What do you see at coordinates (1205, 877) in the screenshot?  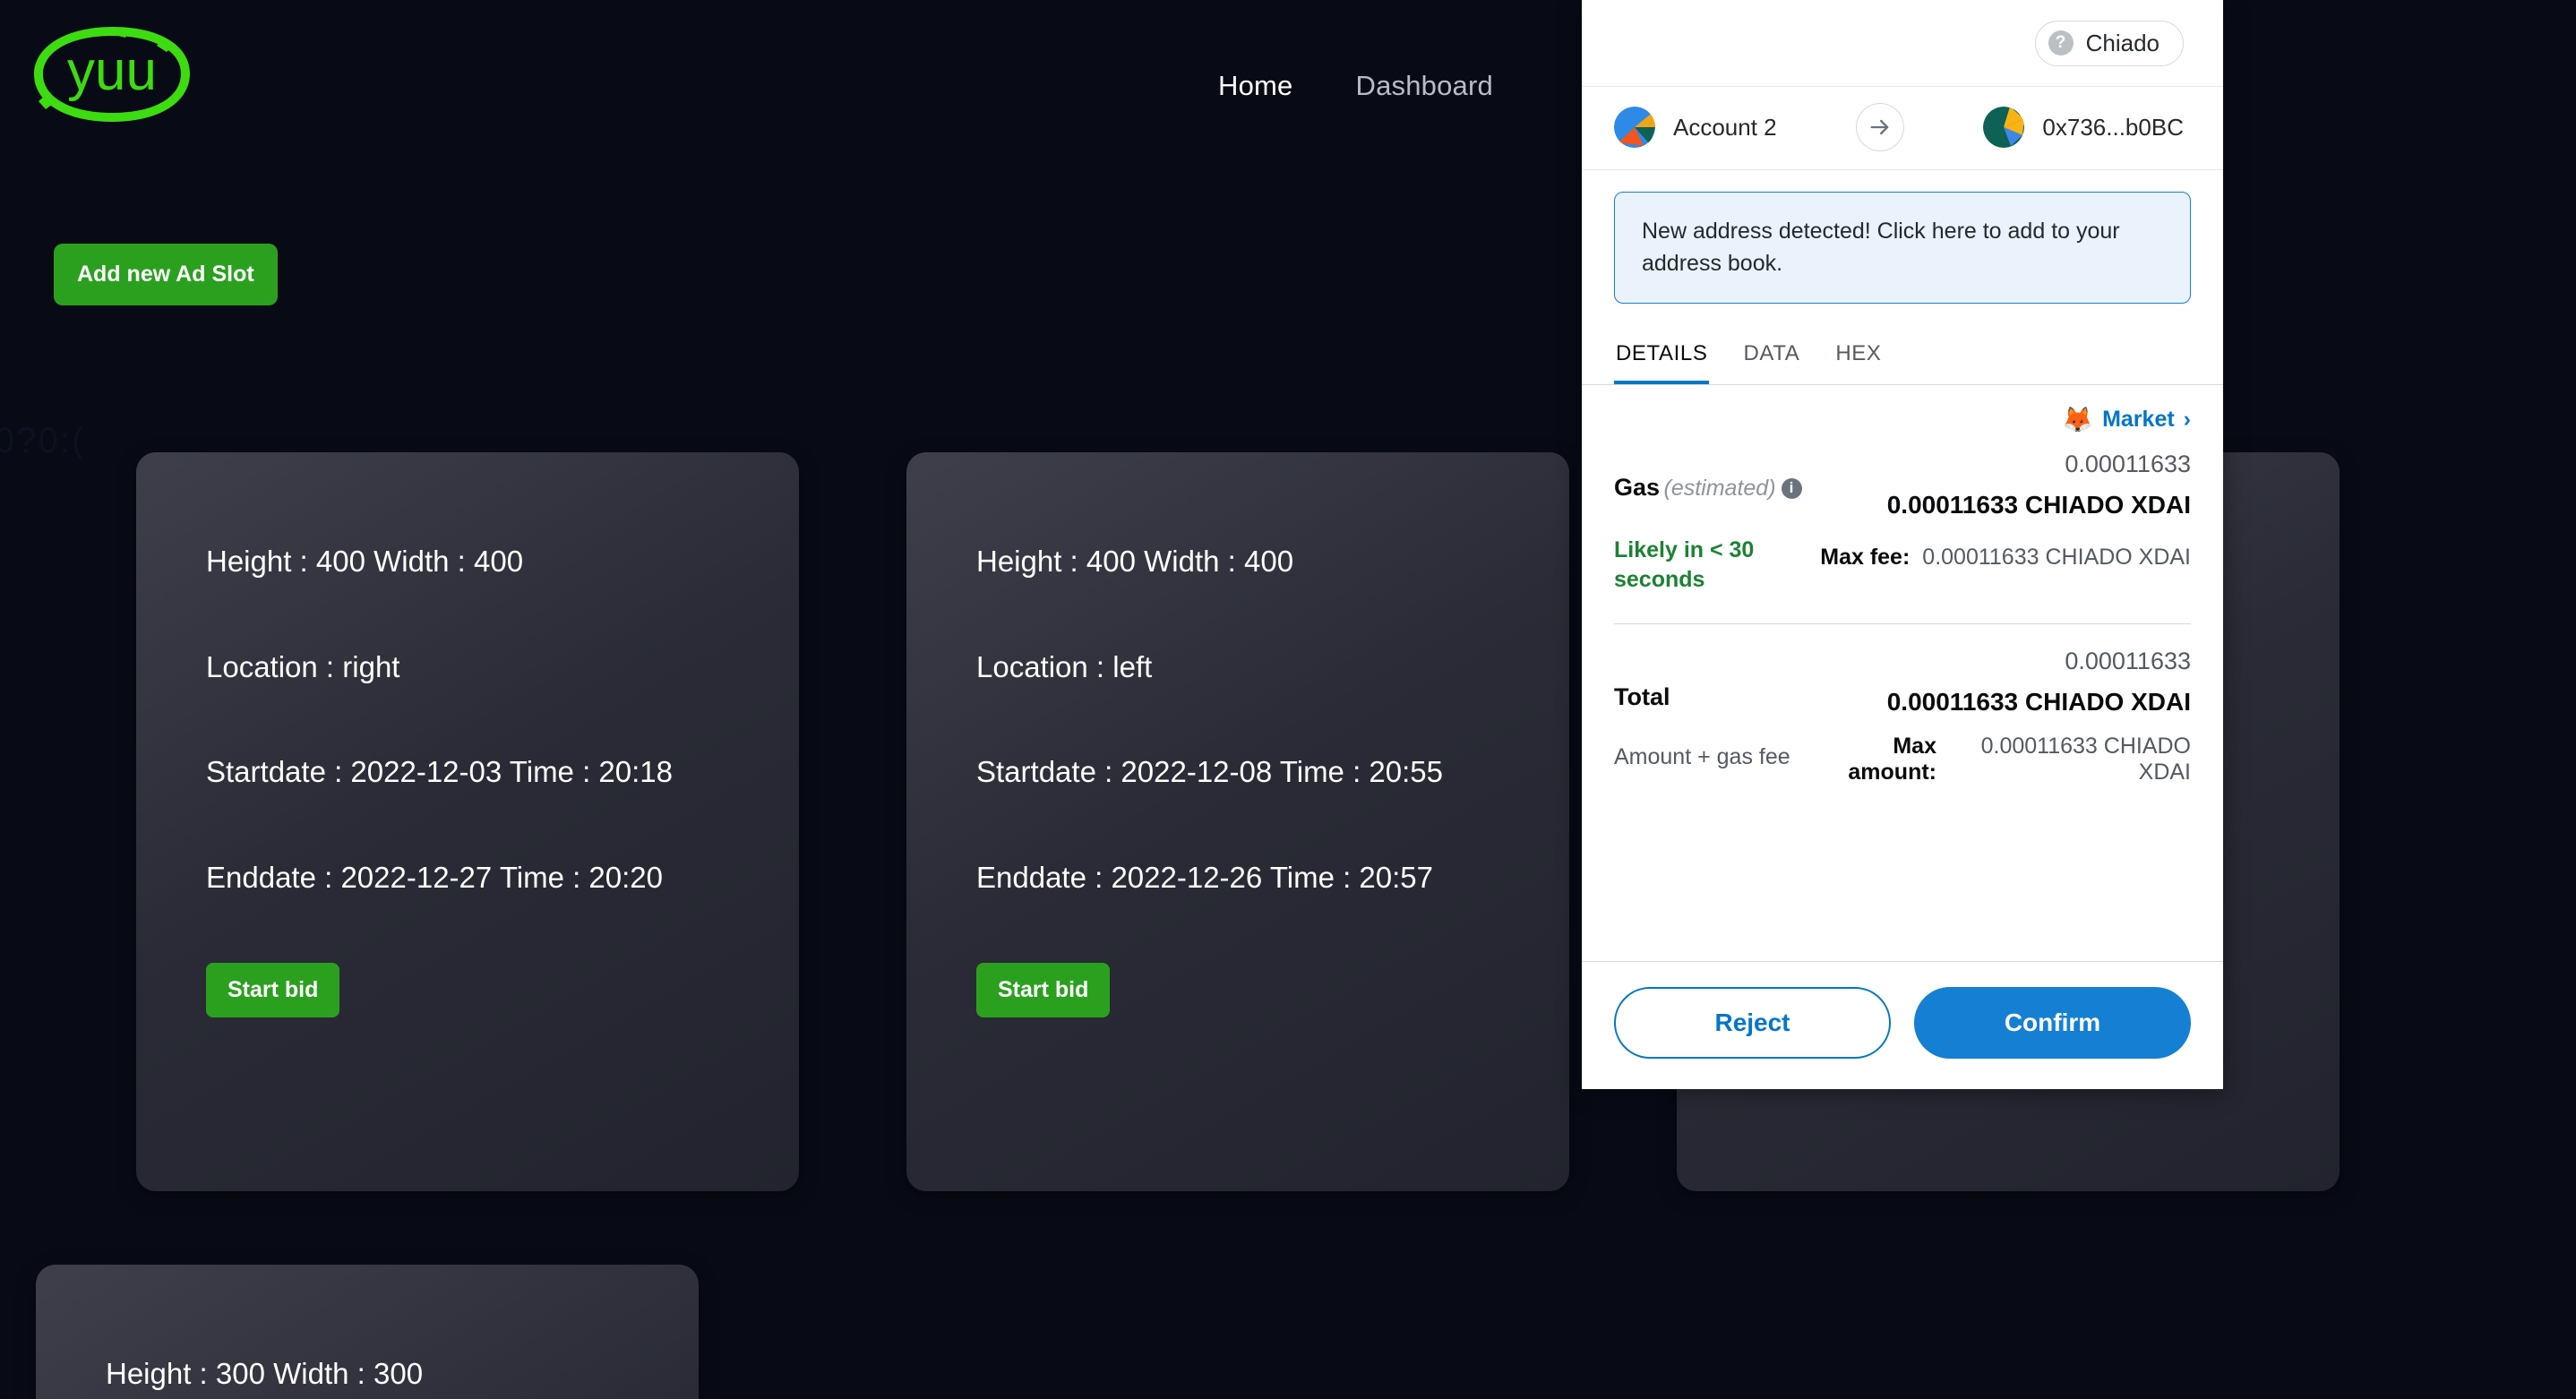 I see `card-enddate: Enddate : 2022-12-26 Time : 20:57` at bounding box center [1205, 877].